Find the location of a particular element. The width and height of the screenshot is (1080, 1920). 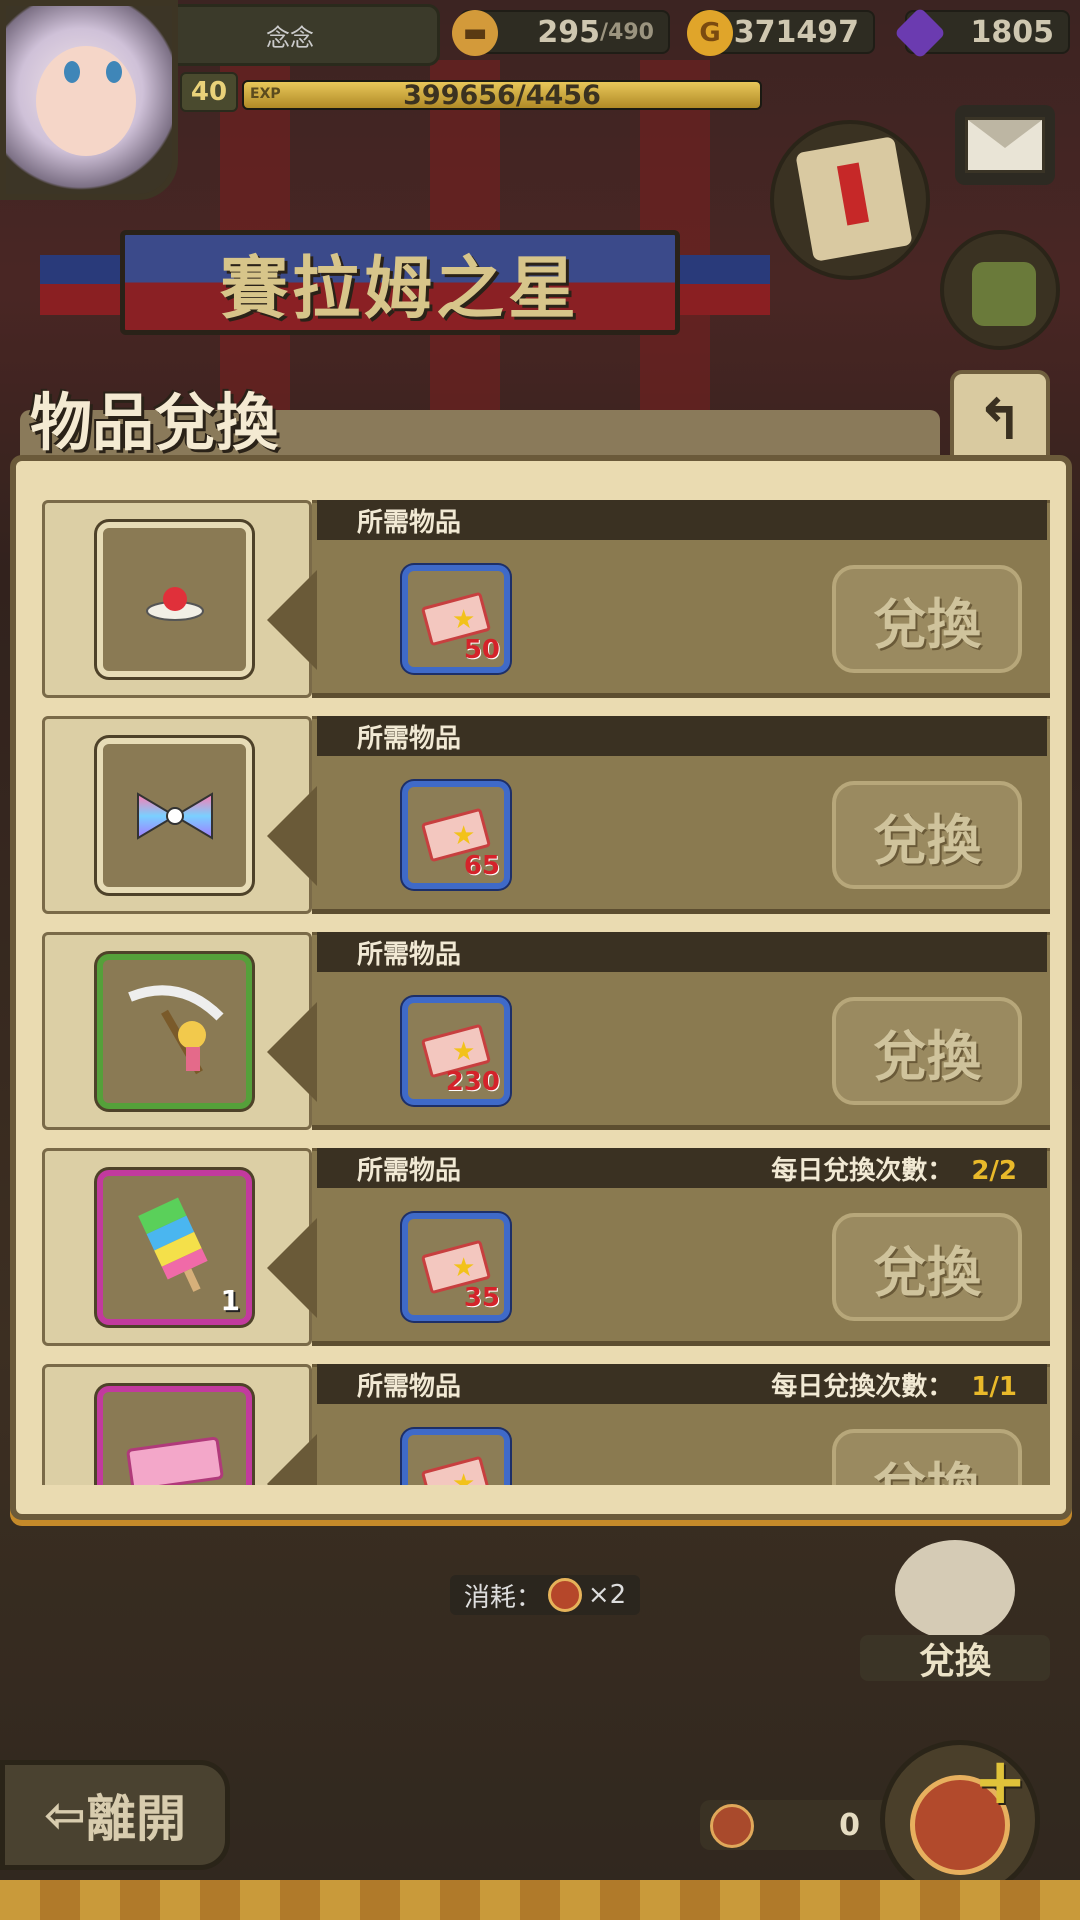

stamina-max: /490 is located at coordinates (627, 32).